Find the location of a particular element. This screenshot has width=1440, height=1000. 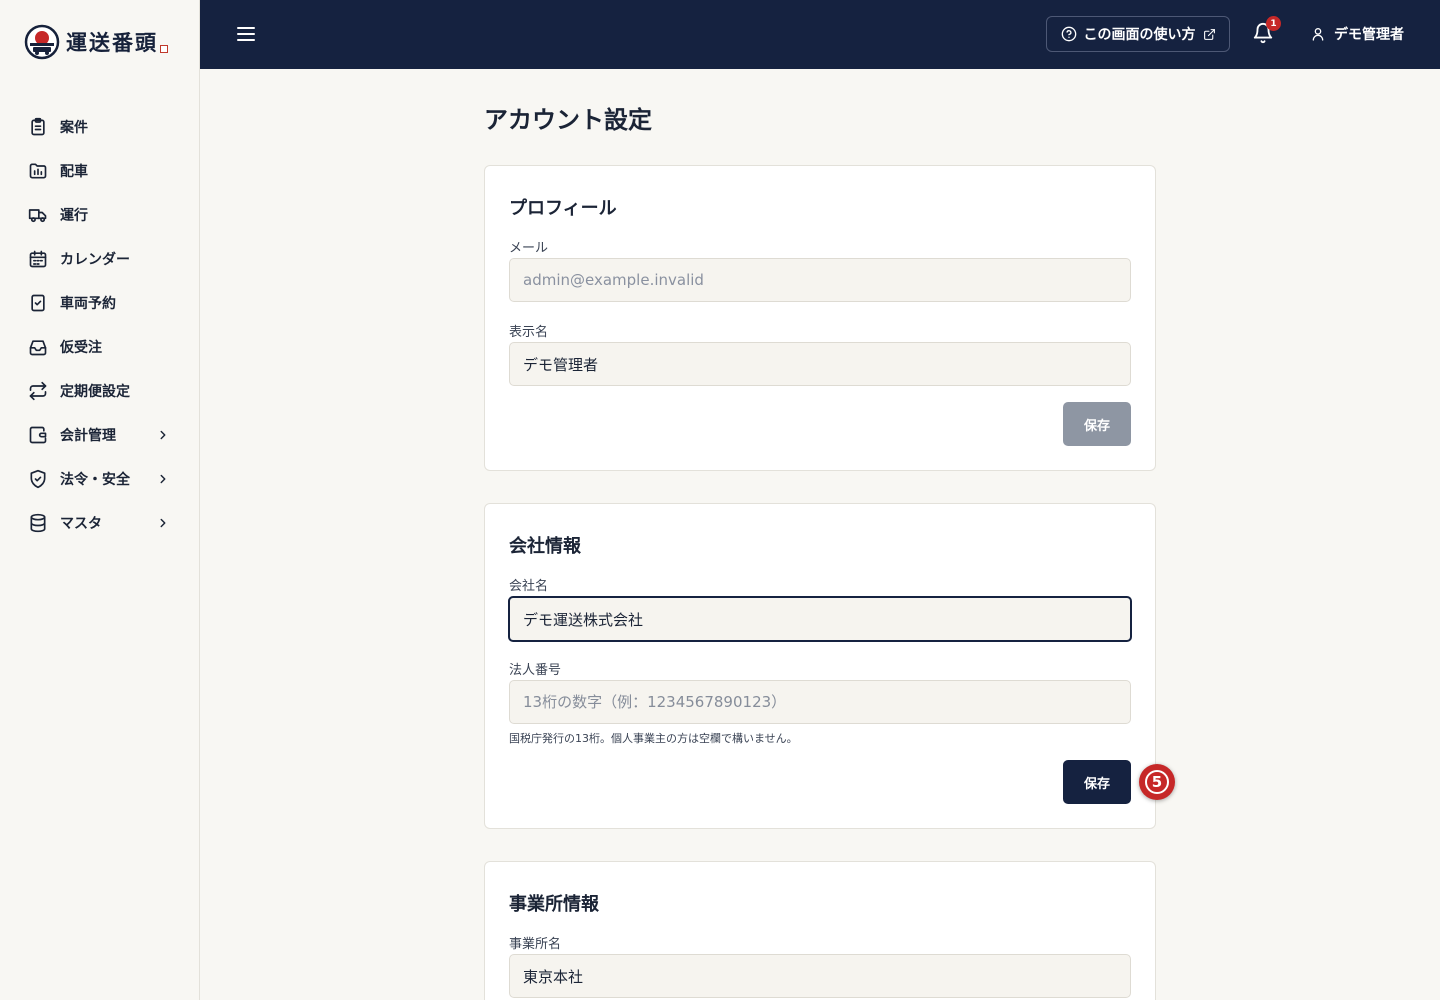

question-circle-icon is located at coordinates (1068, 34).